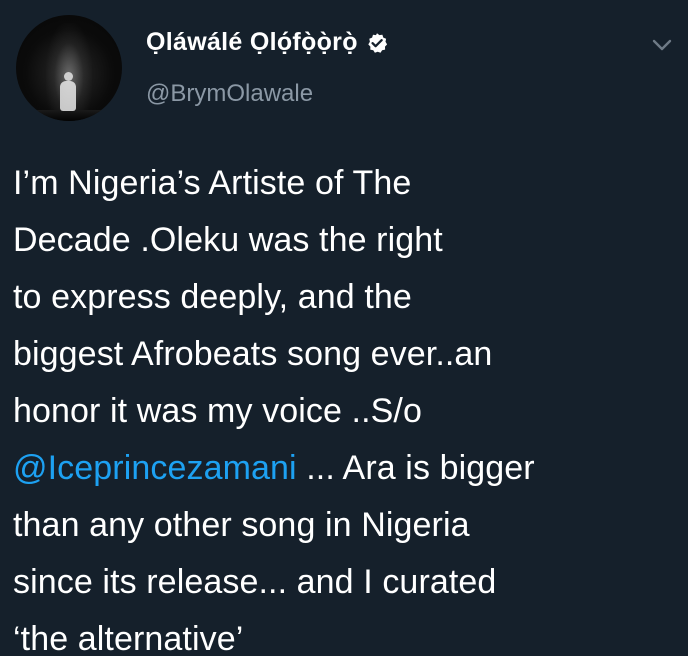 Image resolution: width=688 pixels, height=656 pixels. Describe the element at coordinates (415, 468) in the screenshot. I see `tweet-line-rest: ... Ara is bigger` at that location.